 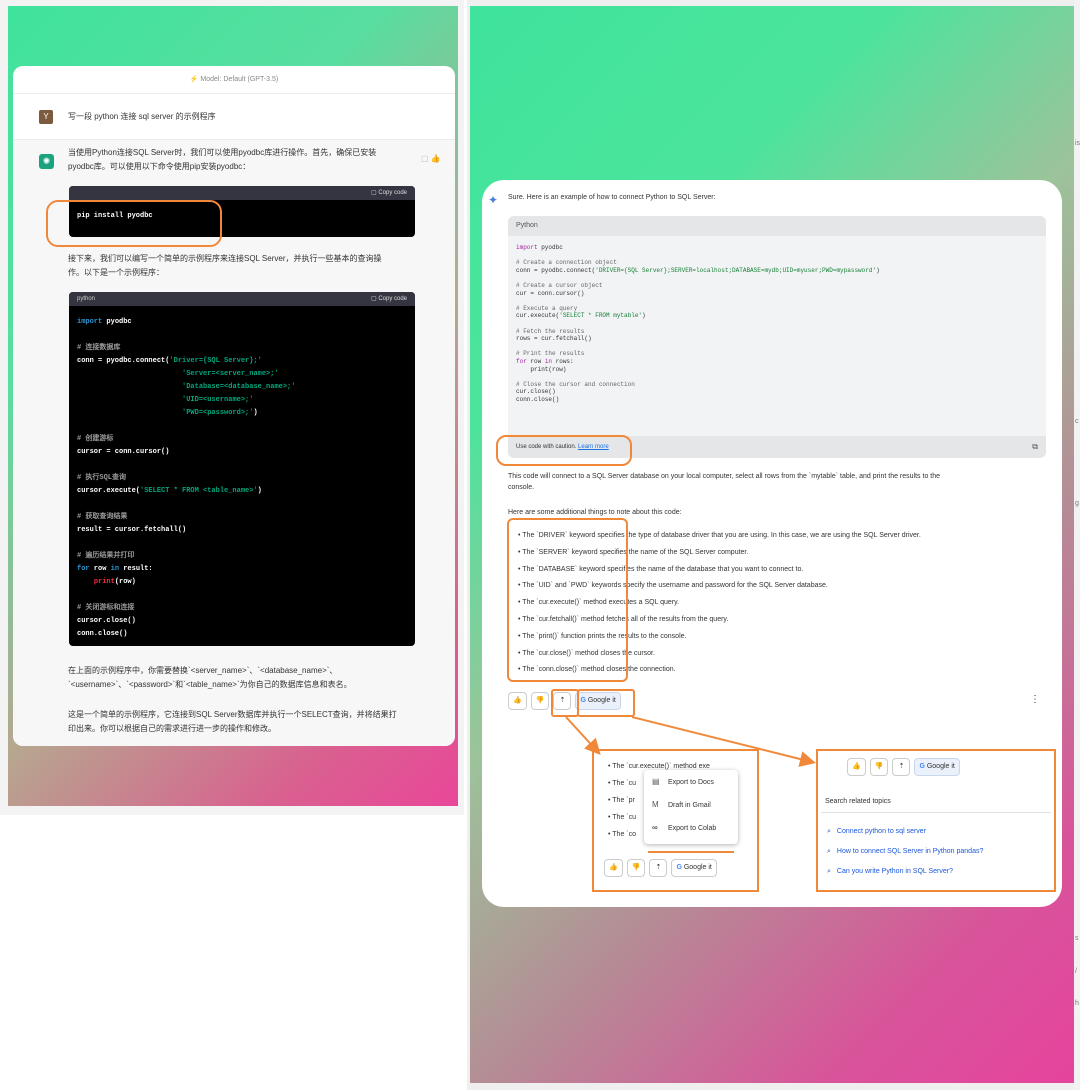 What do you see at coordinates (1077, 938) in the screenshot?
I see `edge-text: s` at bounding box center [1077, 938].